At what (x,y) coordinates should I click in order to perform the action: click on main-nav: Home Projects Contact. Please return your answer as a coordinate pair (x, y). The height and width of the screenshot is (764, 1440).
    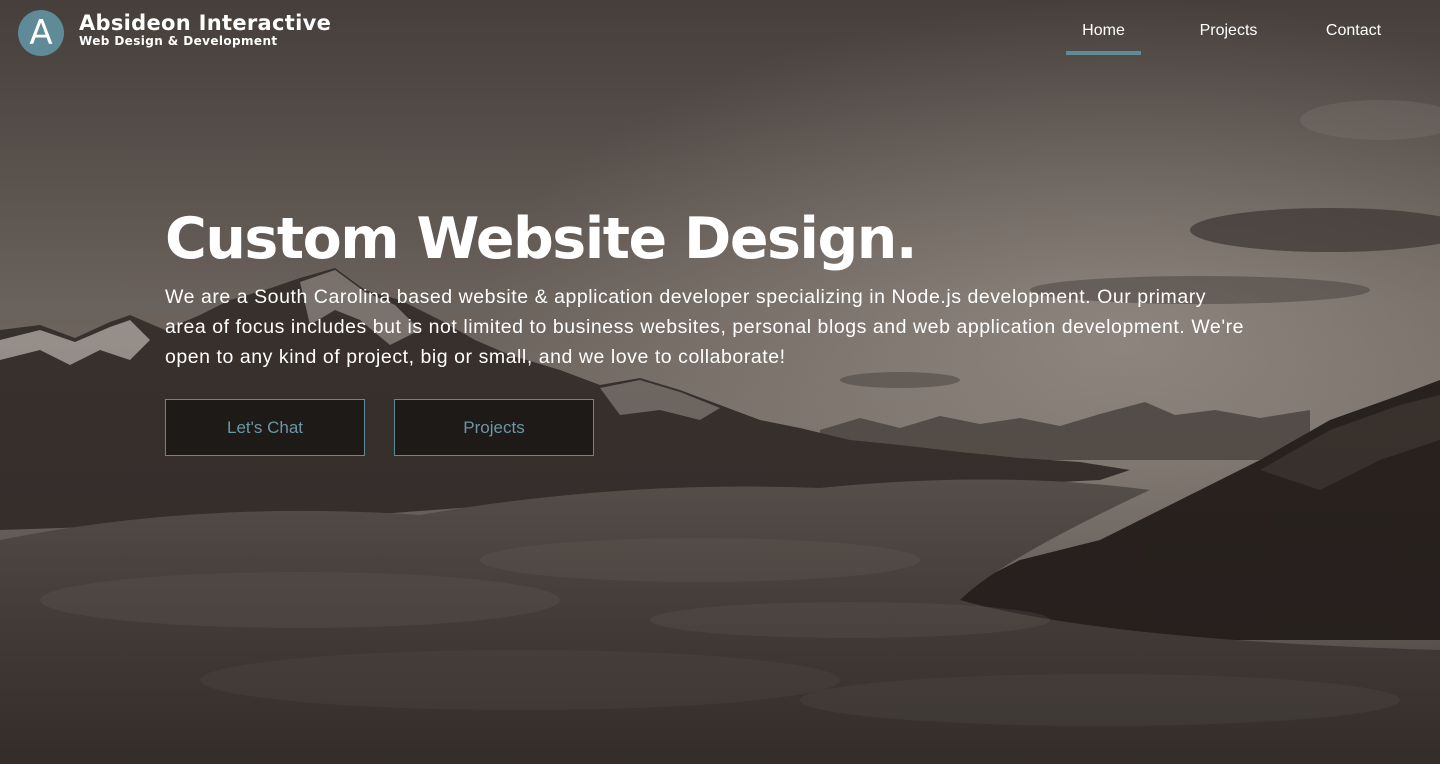
    Looking at the image, I should click on (1228, 32).